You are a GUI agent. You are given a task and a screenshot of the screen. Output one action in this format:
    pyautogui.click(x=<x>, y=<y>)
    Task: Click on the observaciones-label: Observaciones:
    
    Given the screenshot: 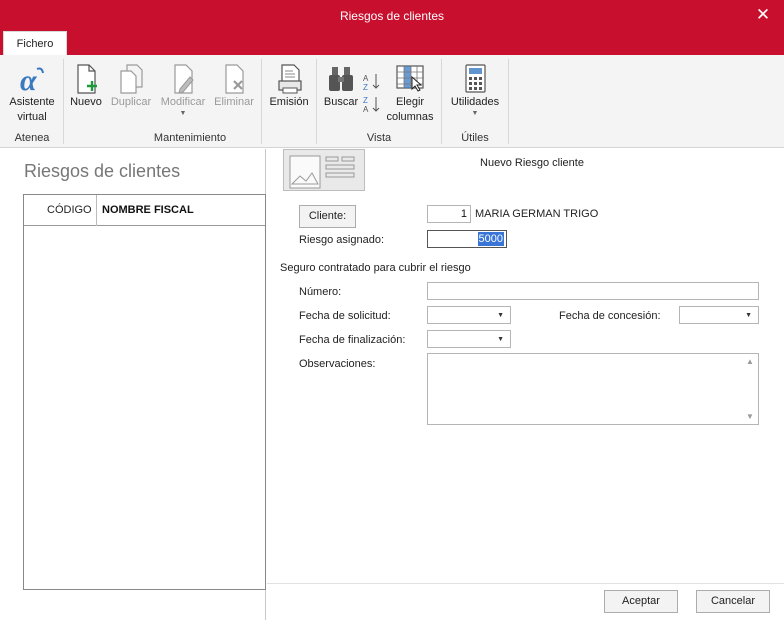 What is the action you would take?
    pyautogui.click(x=337, y=364)
    